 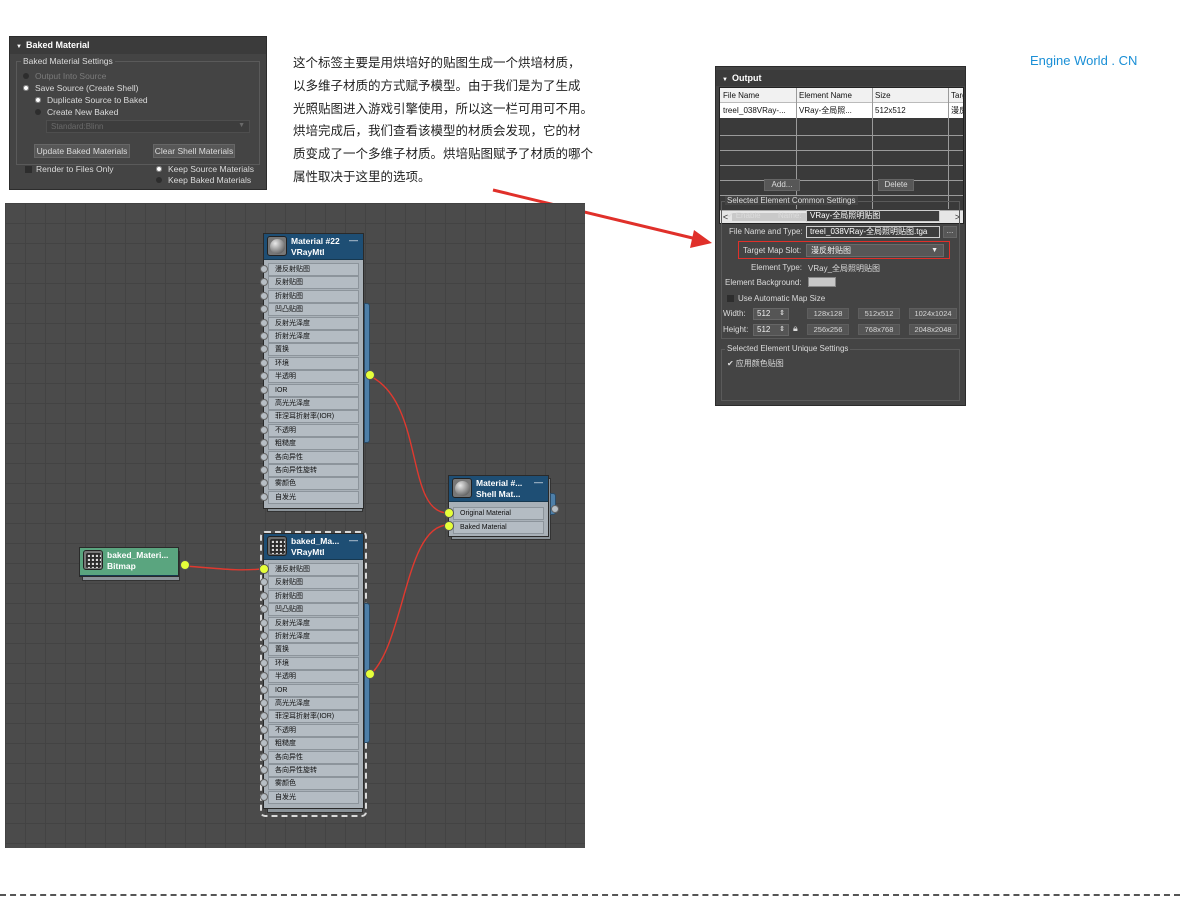 I want to click on collapse-arrow-icon: ▼, so click(x=725, y=80).